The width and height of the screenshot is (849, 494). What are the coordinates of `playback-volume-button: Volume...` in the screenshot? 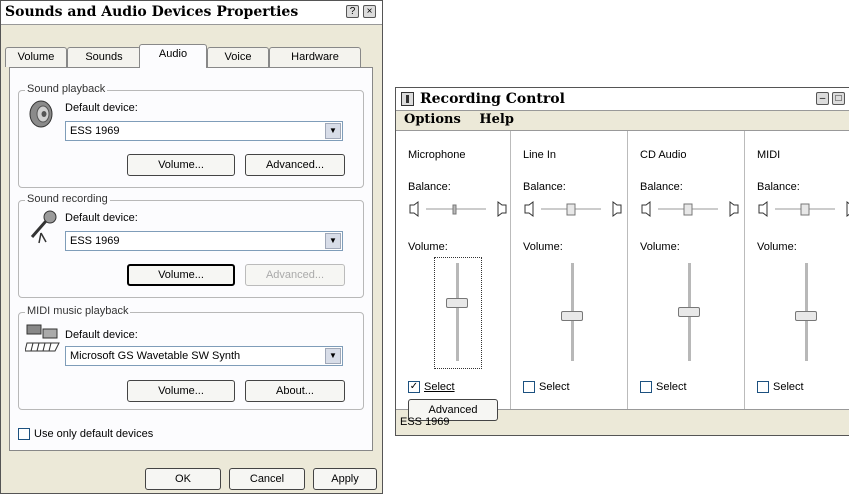 It's located at (181, 165).